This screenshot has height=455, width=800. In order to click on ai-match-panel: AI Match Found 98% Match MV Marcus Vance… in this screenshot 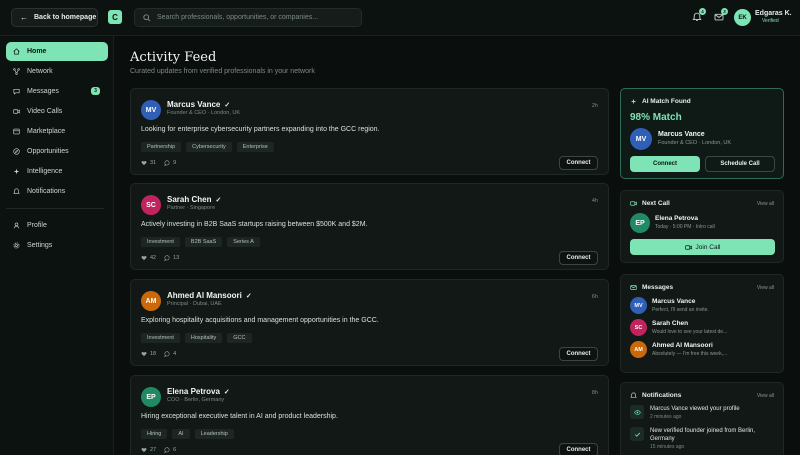, I will do `click(702, 133)`.